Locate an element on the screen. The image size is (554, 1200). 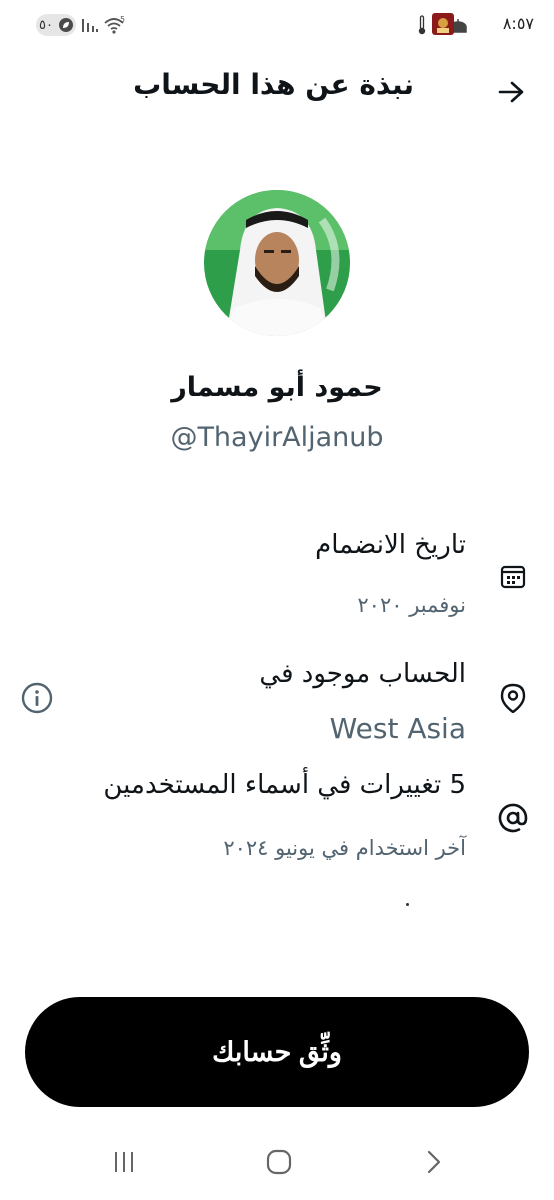
info-icon is located at coordinates (37, 698).